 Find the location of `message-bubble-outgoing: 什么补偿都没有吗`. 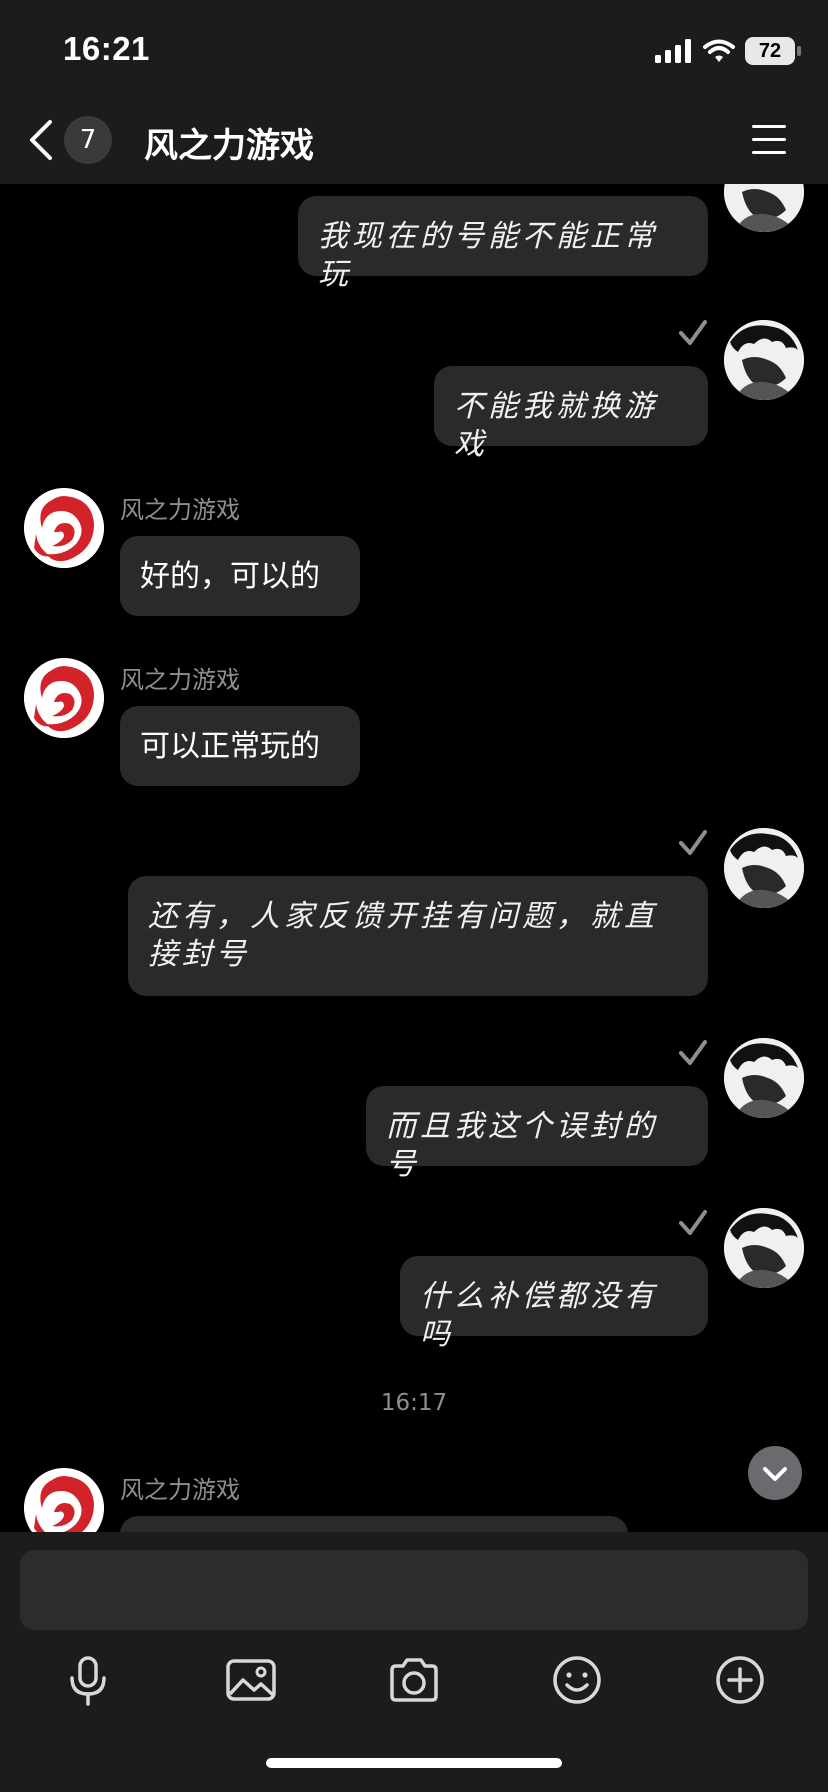

message-bubble-outgoing: 什么补偿都没有吗 is located at coordinates (554, 1304).